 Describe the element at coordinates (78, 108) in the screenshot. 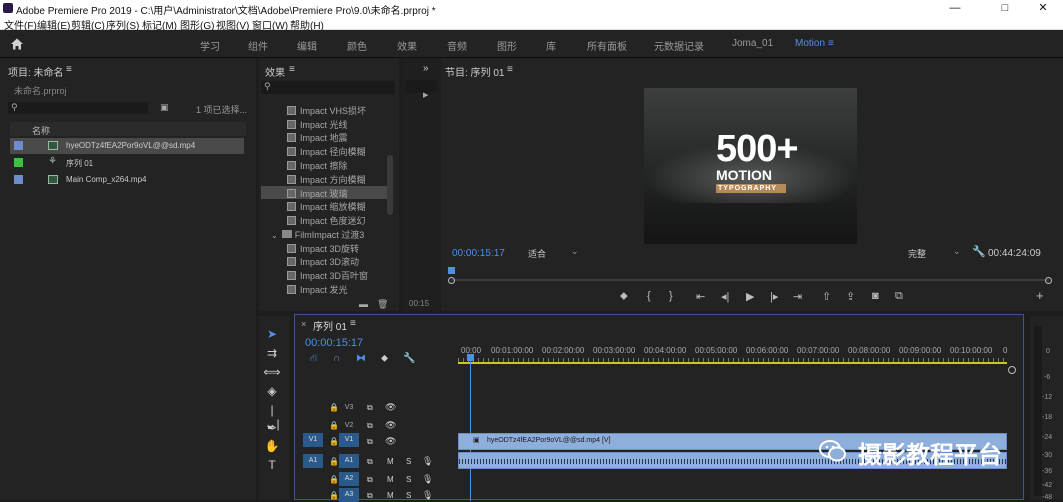

I see `project-search-input: ⚲` at that location.